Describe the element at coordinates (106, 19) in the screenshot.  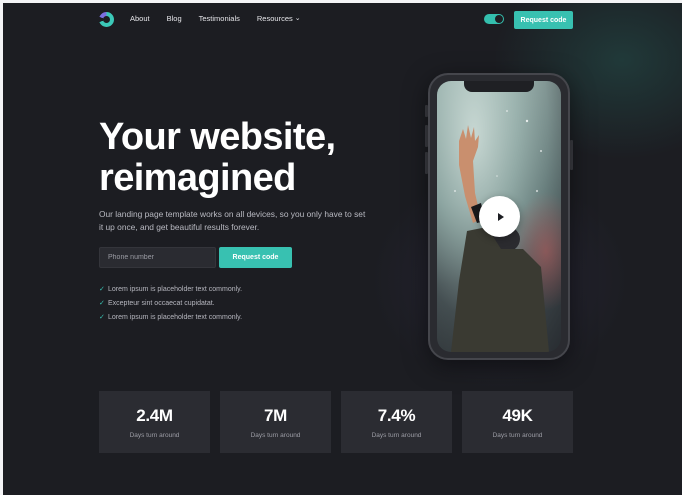
I see `logo-icon` at that location.